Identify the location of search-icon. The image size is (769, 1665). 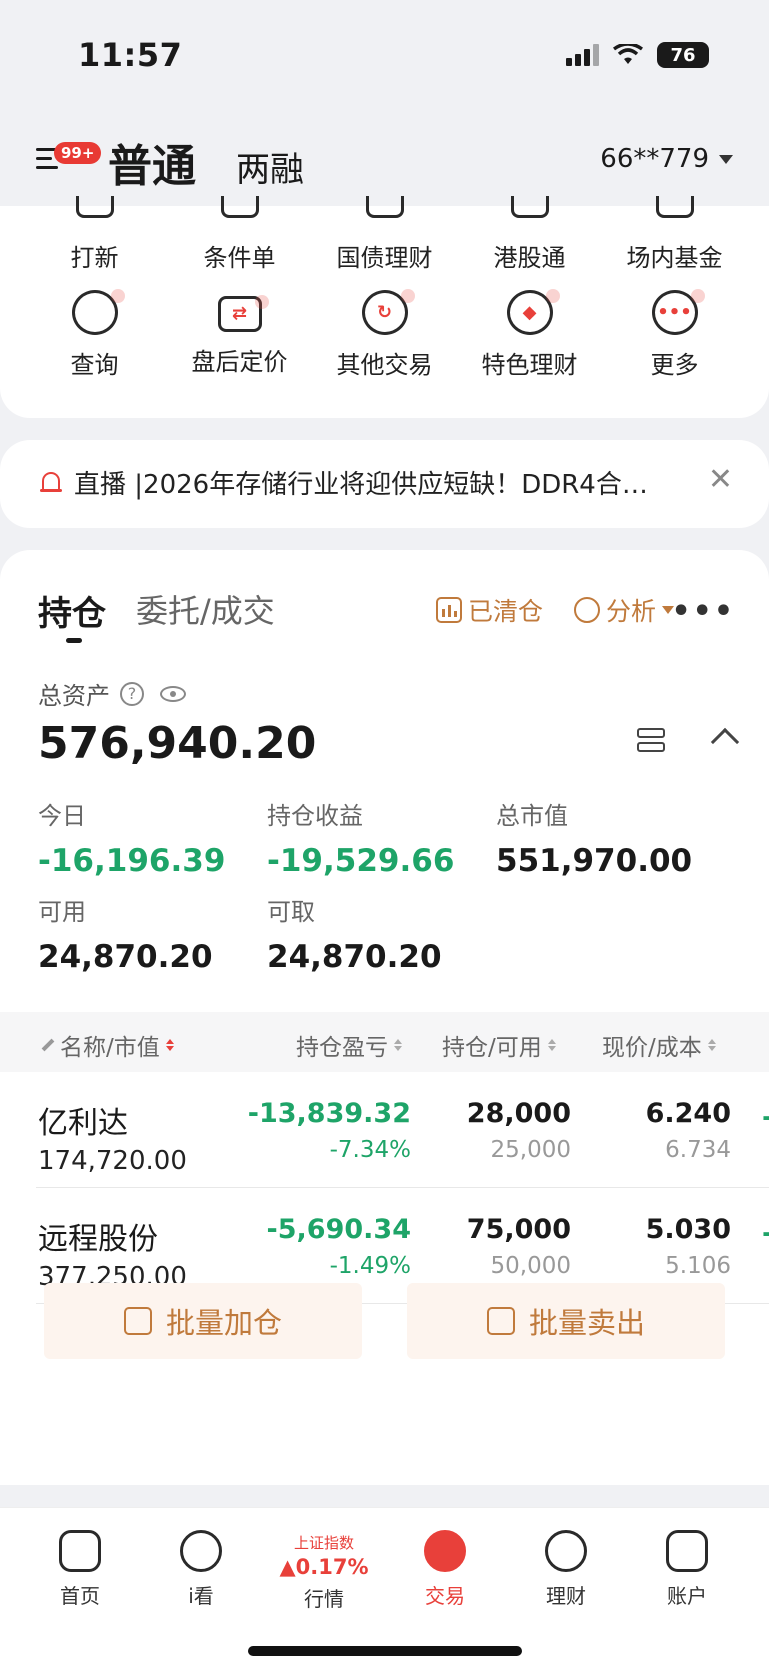
(98, 312).